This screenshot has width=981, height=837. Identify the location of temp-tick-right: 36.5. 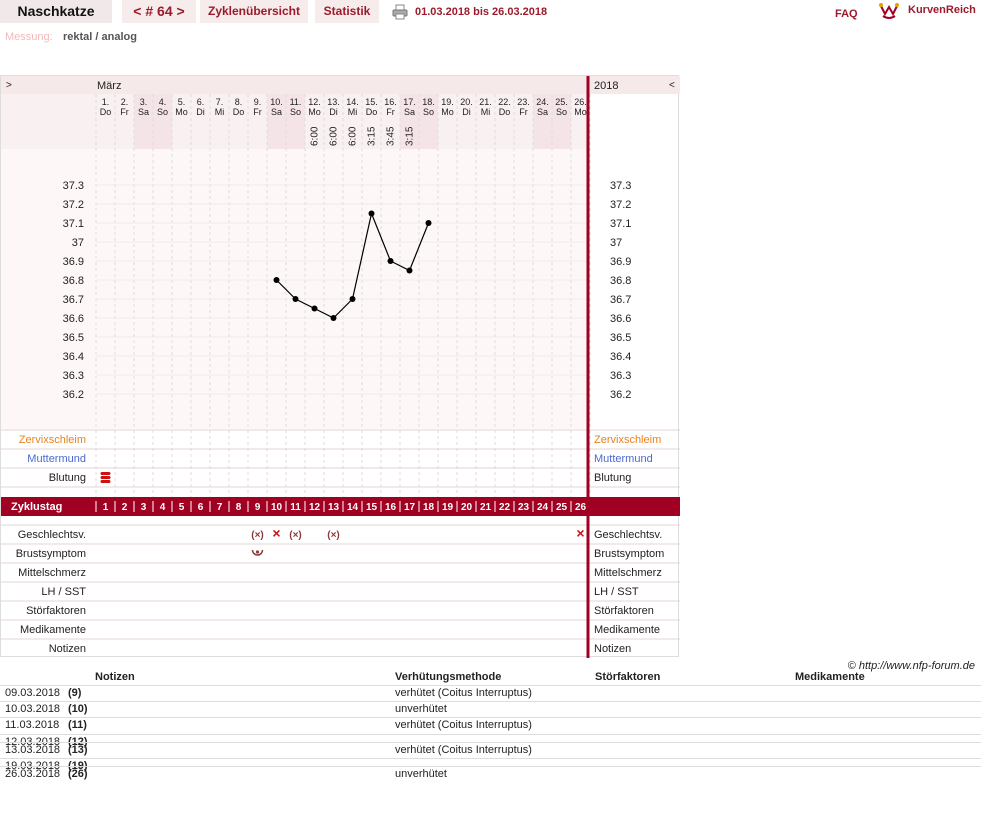
(620, 338).